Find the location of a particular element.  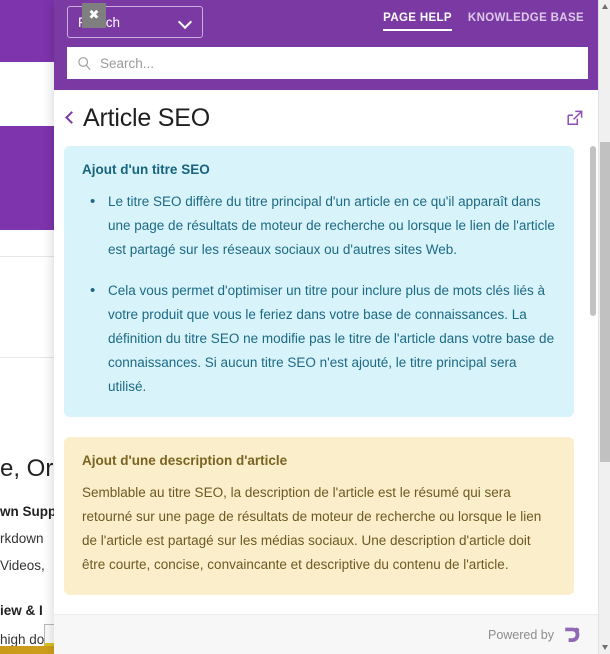

background-section-1-line-2: Videos, is located at coordinates (22, 565).